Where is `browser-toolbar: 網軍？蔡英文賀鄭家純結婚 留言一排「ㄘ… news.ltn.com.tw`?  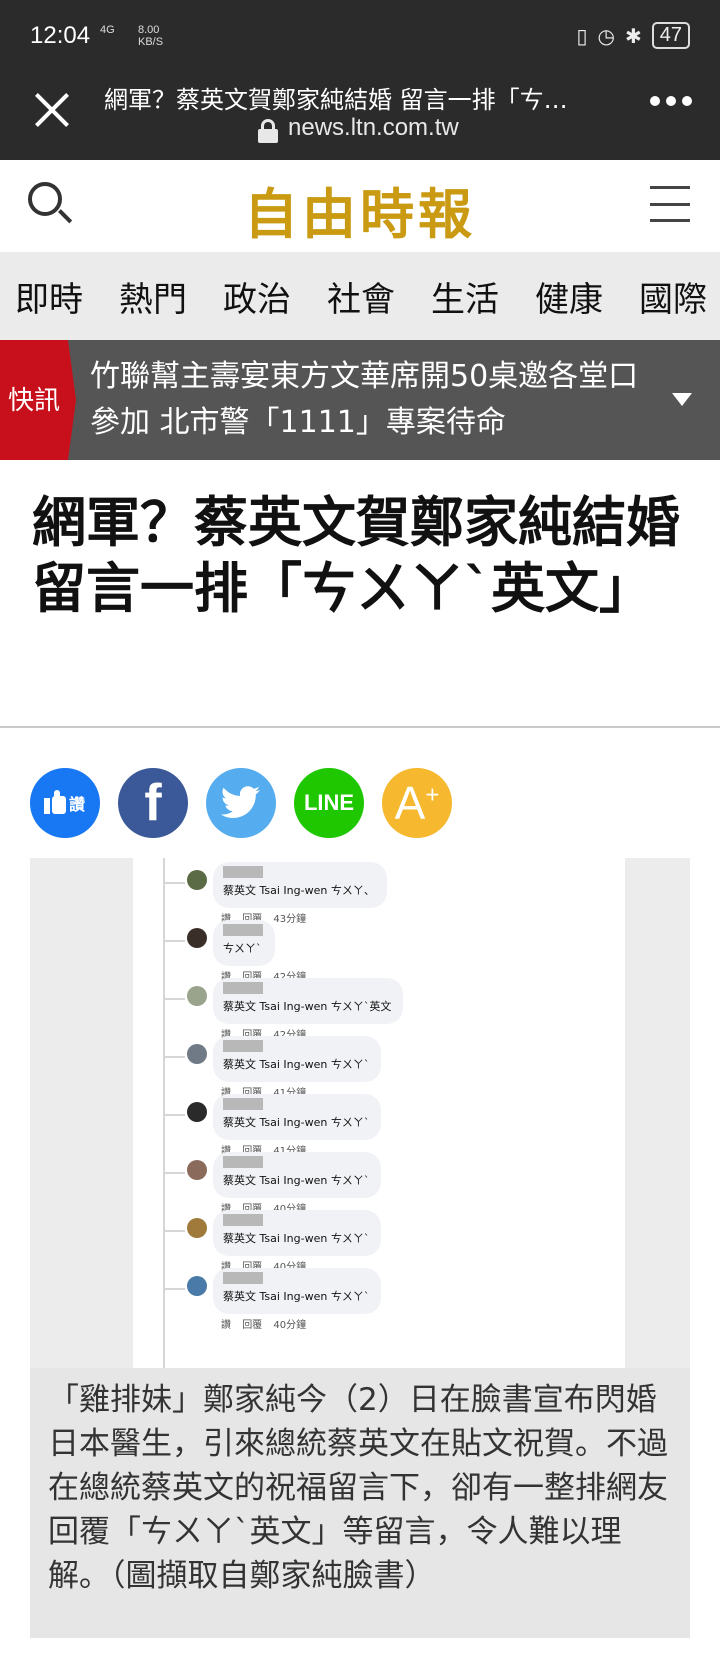
browser-toolbar: 網軍？蔡英文賀鄭家純結婚 留言一排「ㄘ… news.ltn.com.tw is located at coordinates (360, 116).